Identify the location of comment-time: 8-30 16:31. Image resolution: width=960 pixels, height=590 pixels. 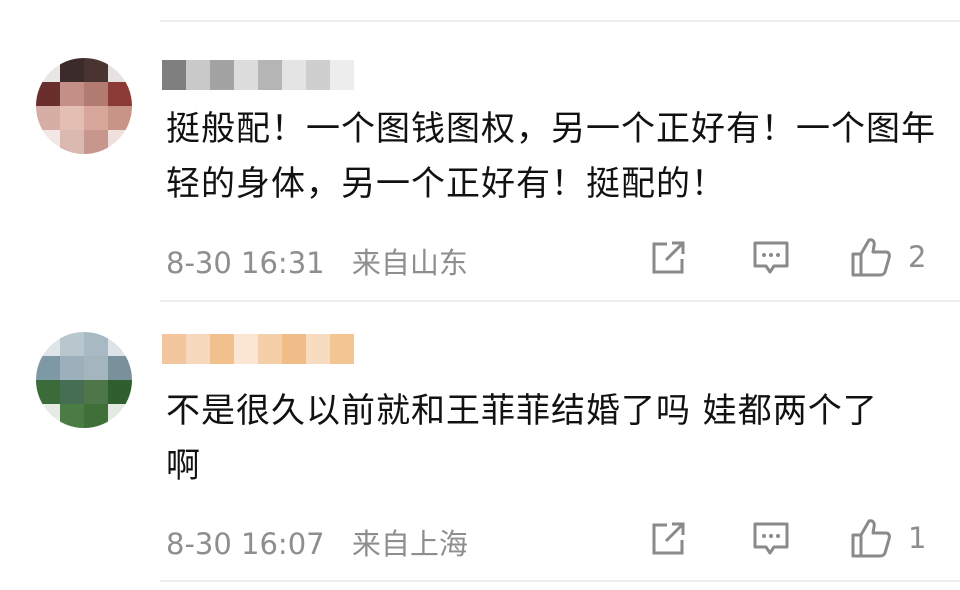
(245, 263).